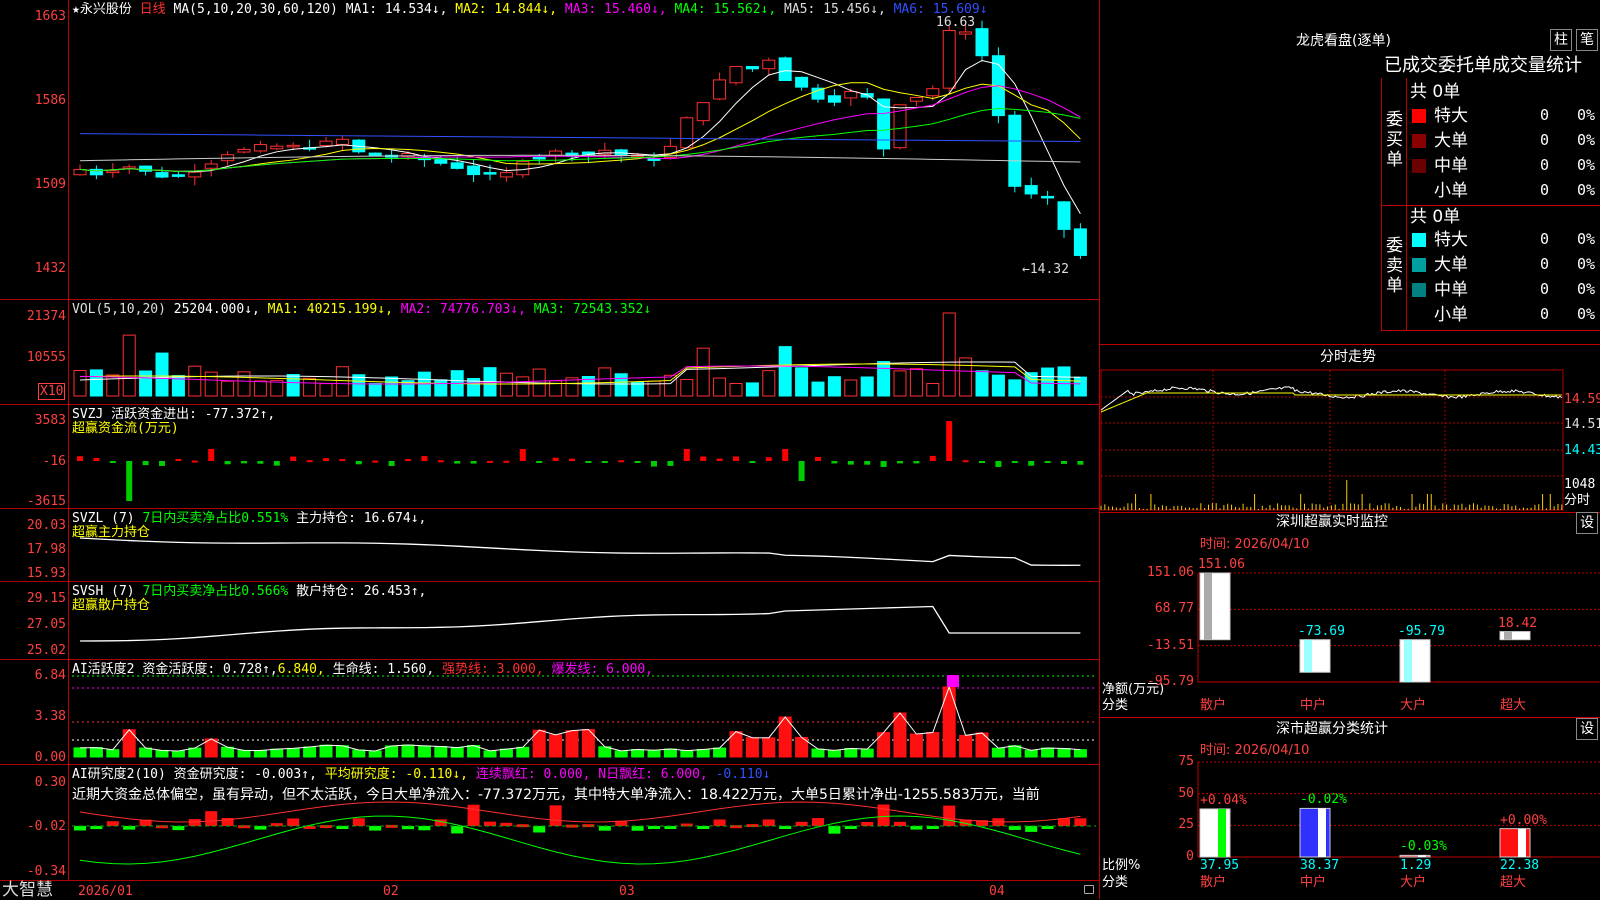  Describe the element at coordinates (1398, 715) in the screenshot. I see `sz-bar-charts` at that location.